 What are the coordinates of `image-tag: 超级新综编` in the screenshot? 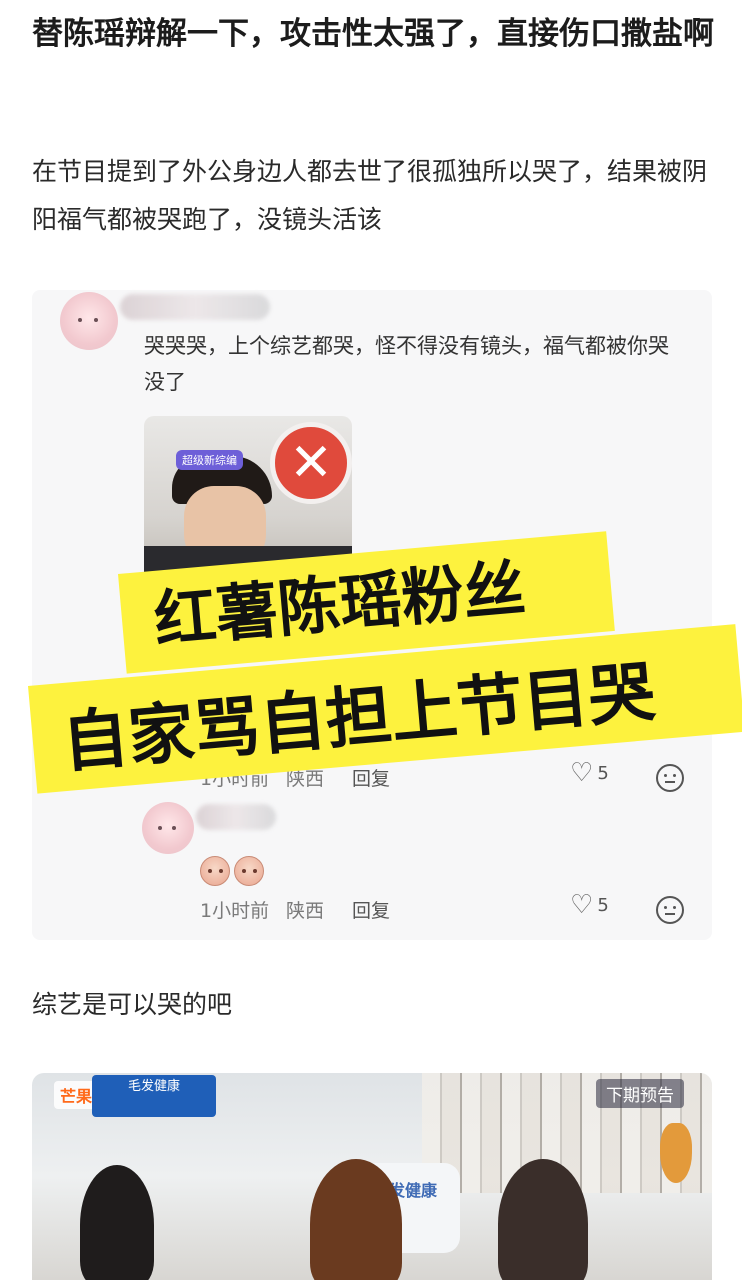 It's located at (209, 460).